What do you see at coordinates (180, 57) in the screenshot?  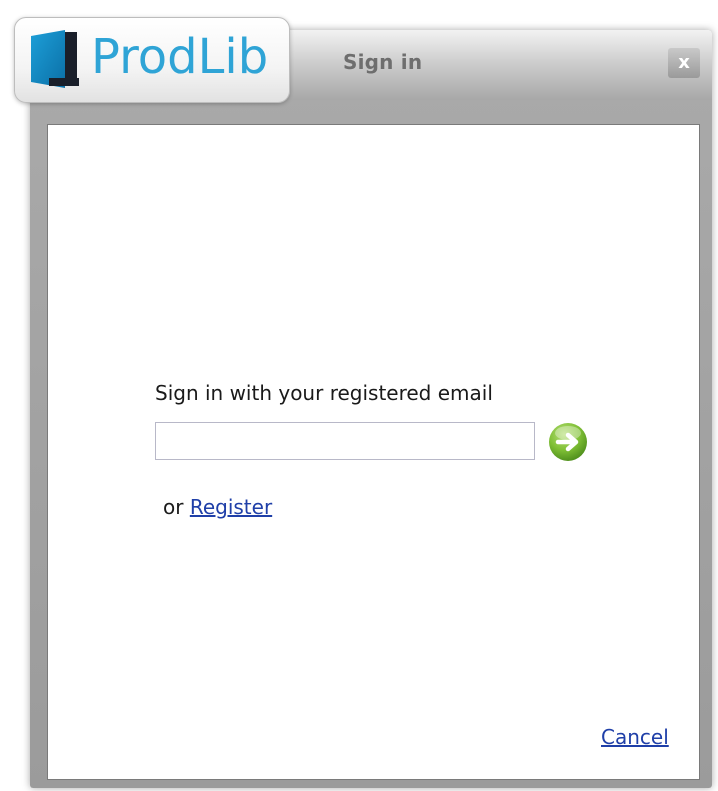 I see `logo-text: ProdLib` at bounding box center [180, 57].